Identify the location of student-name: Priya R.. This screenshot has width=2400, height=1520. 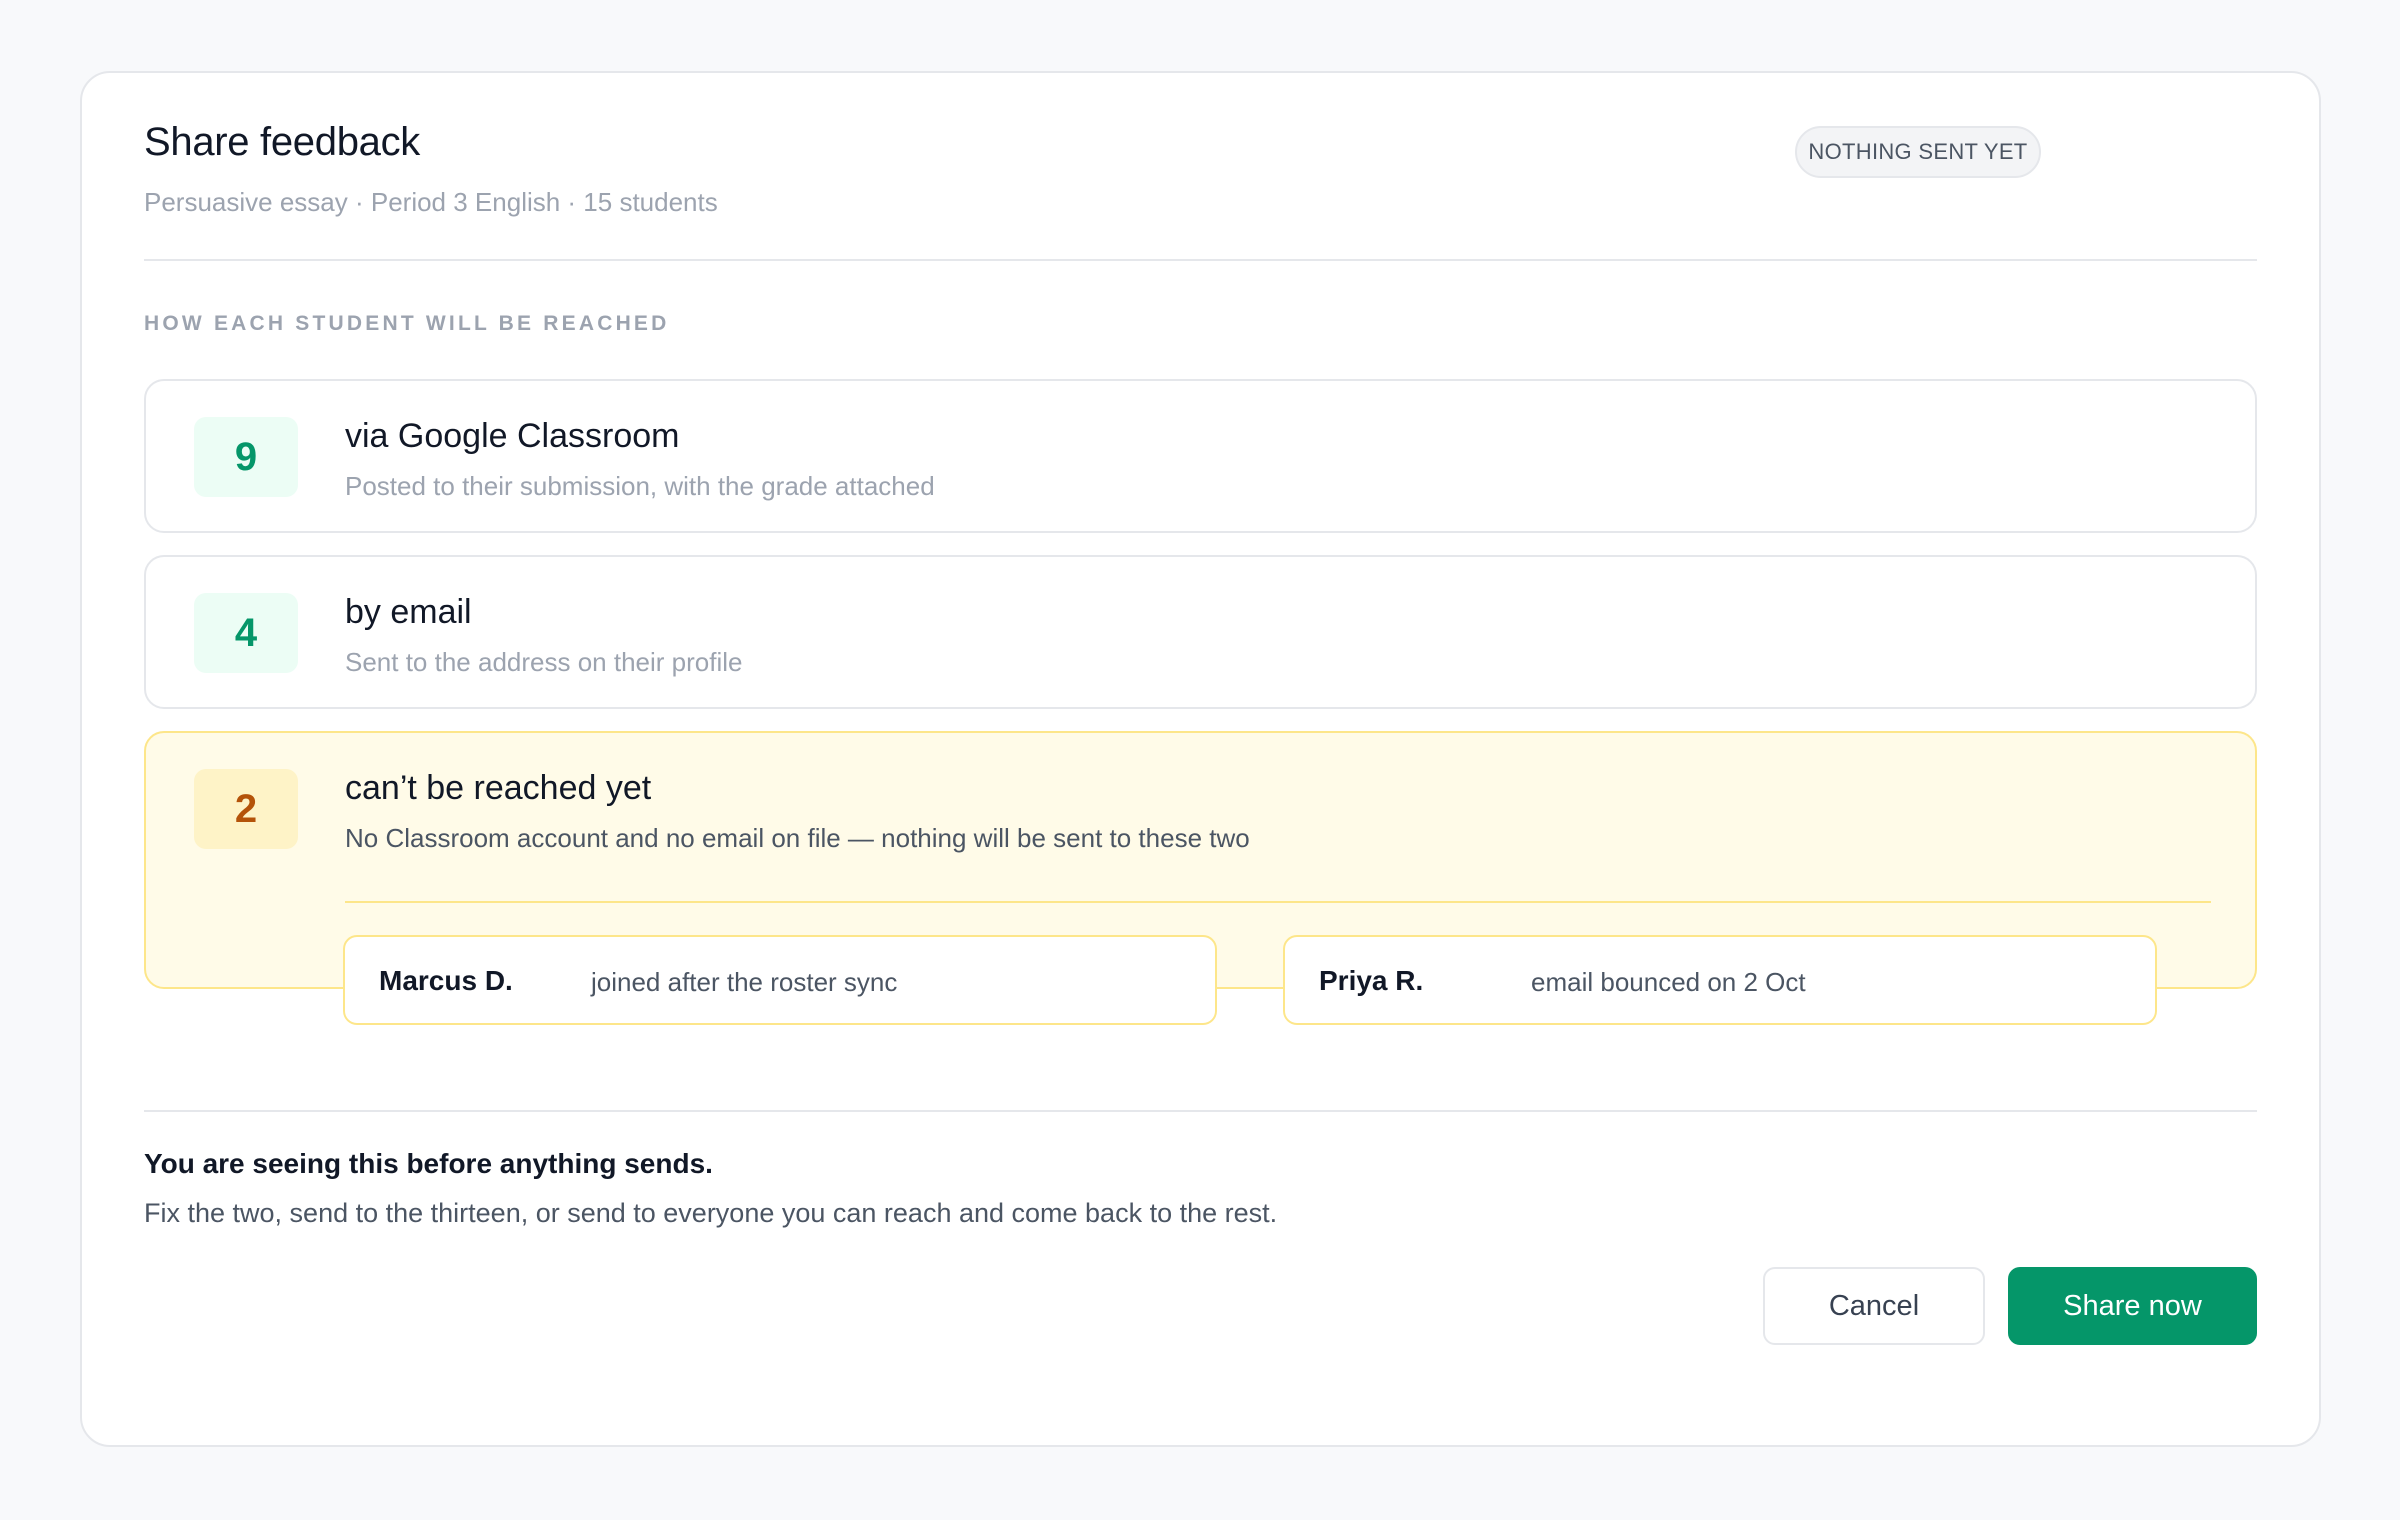
(1371, 980).